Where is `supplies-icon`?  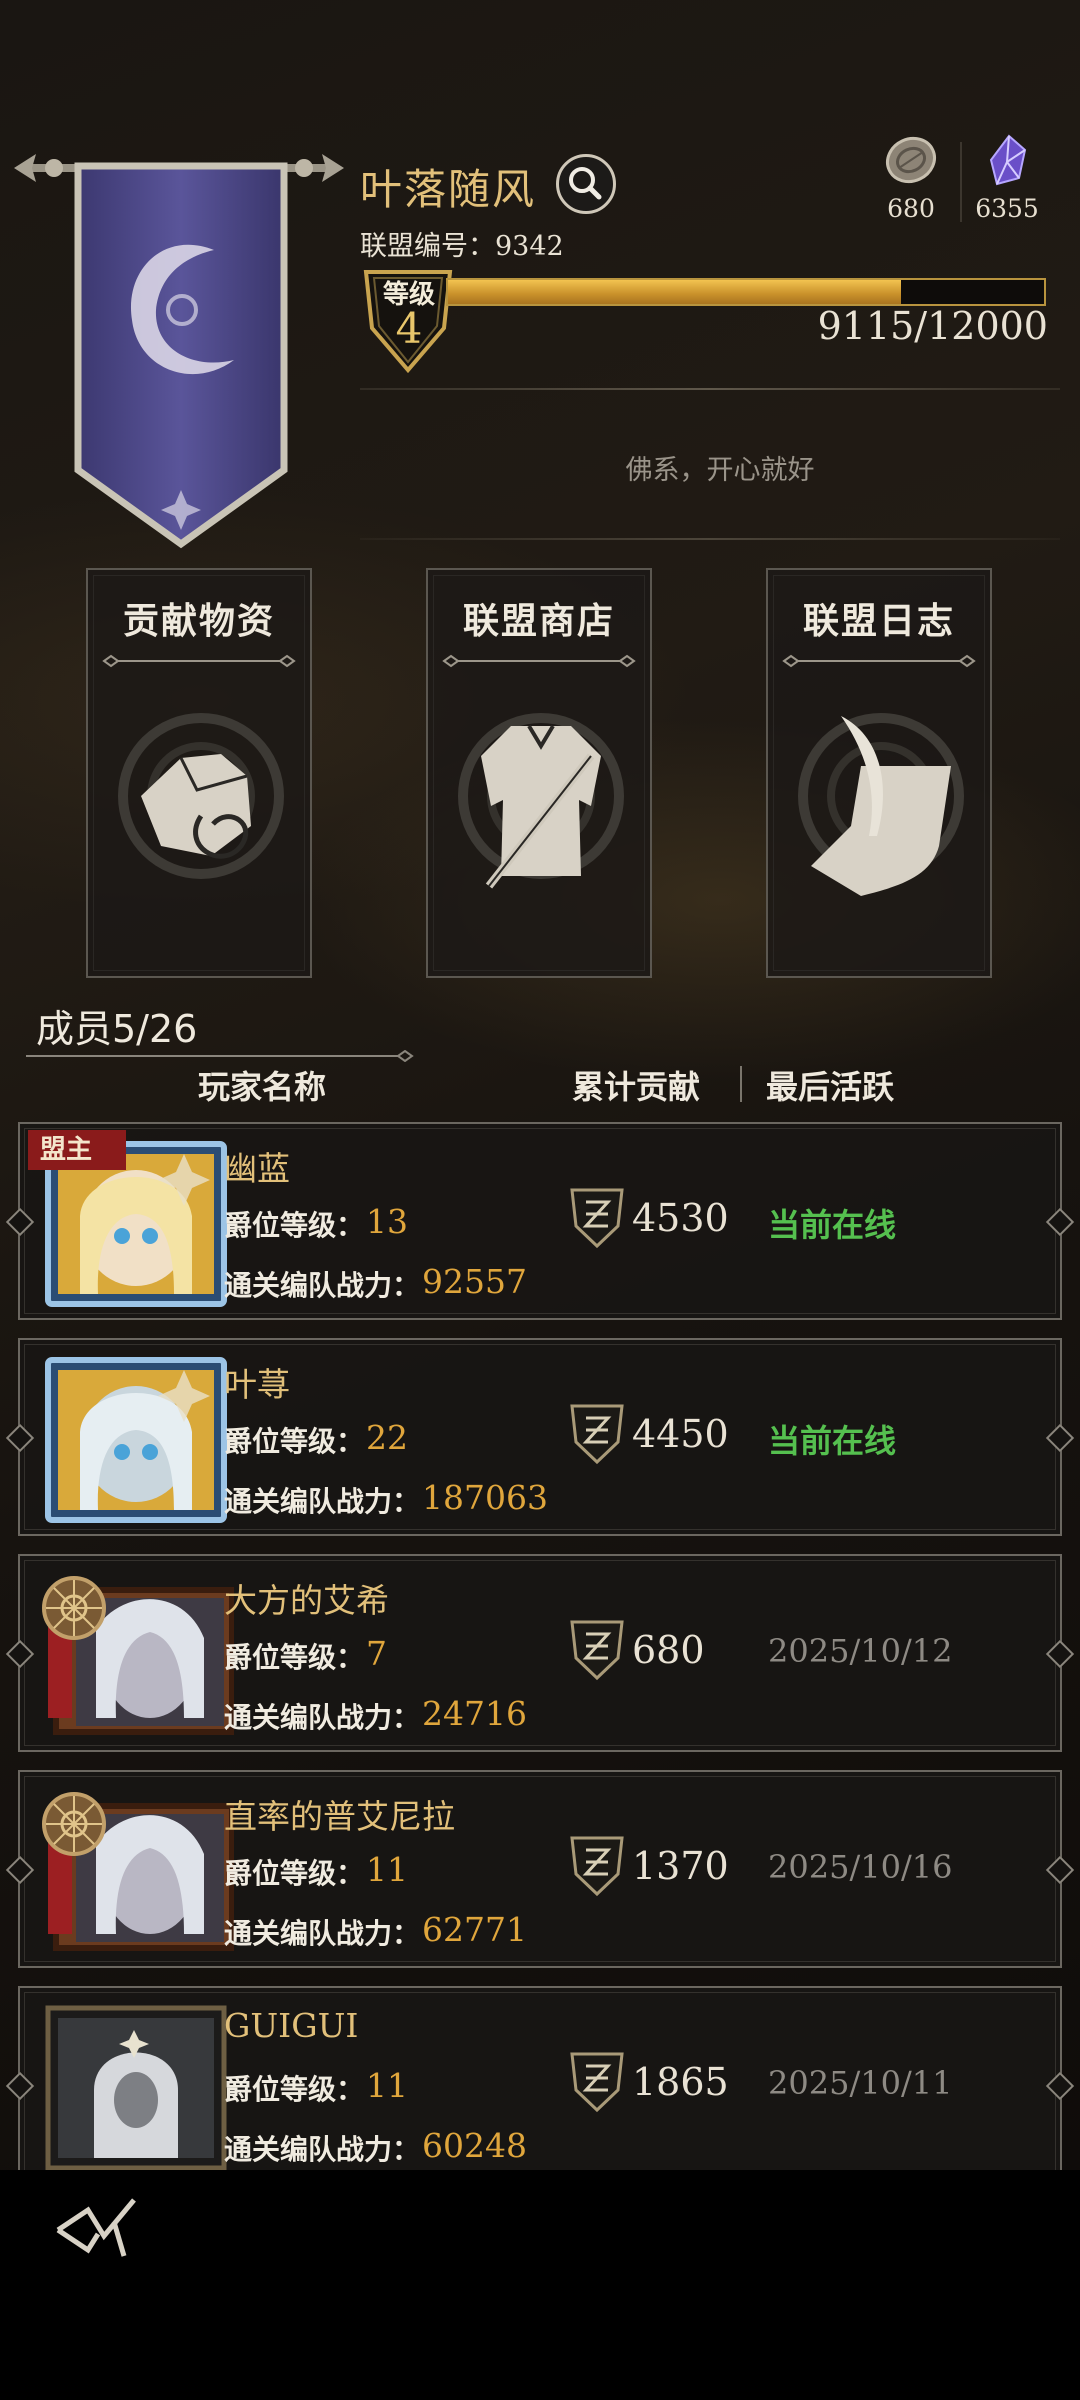
supplies-icon is located at coordinates (201, 796).